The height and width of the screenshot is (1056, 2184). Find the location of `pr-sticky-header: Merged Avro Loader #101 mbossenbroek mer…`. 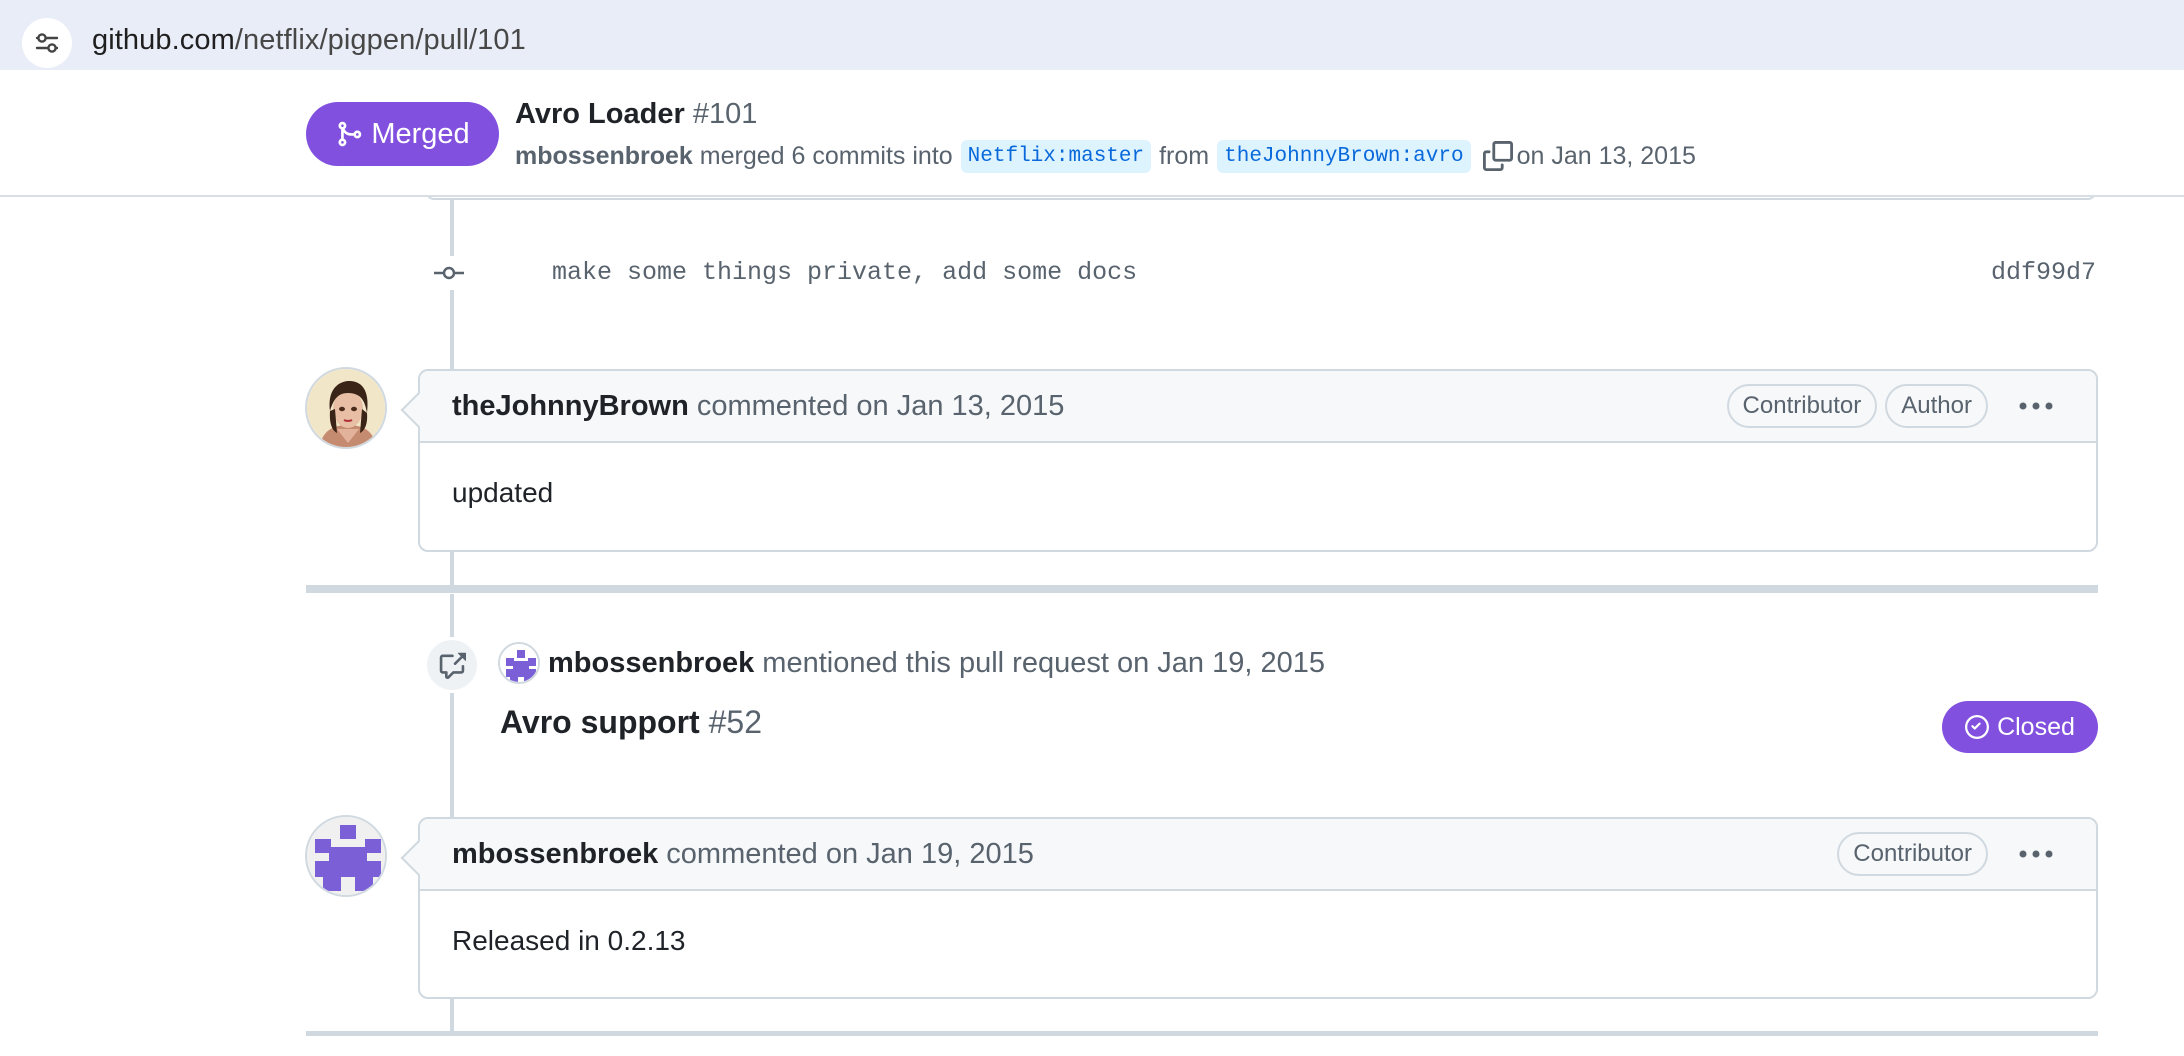

pr-sticky-header: Merged Avro Loader #101 mbossenbroek mer… is located at coordinates (1092, 137).